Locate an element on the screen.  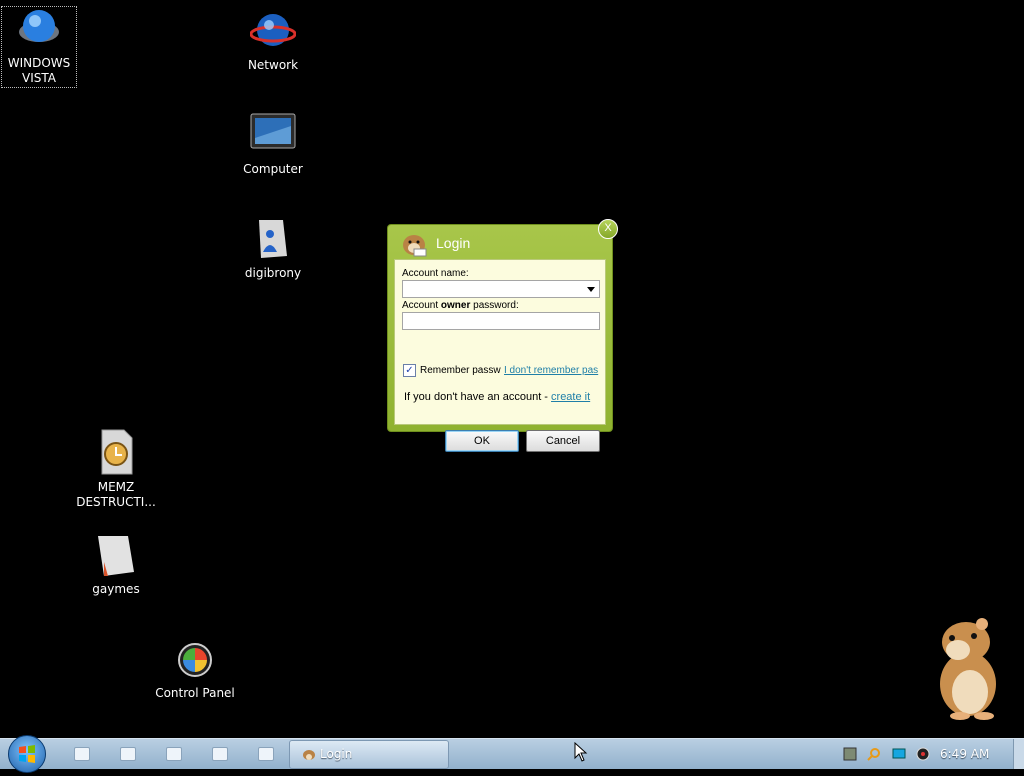
password-input is located at coordinates (501, 321).